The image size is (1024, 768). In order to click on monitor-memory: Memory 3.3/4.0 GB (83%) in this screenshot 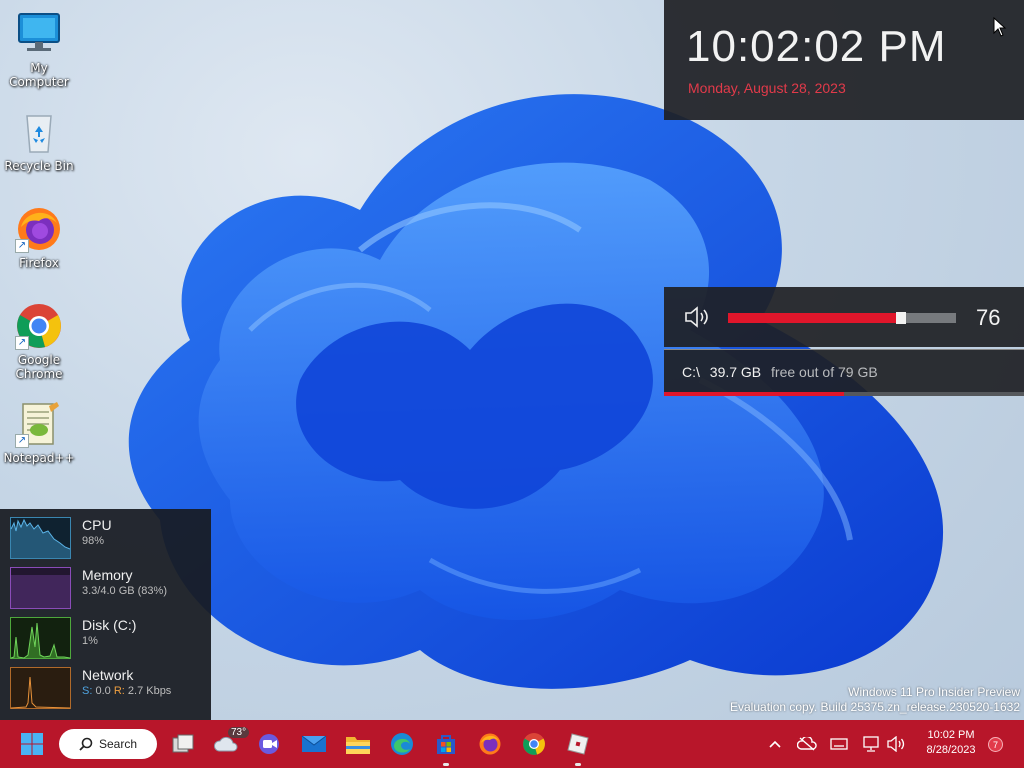, I will do `click(105, 584)`.